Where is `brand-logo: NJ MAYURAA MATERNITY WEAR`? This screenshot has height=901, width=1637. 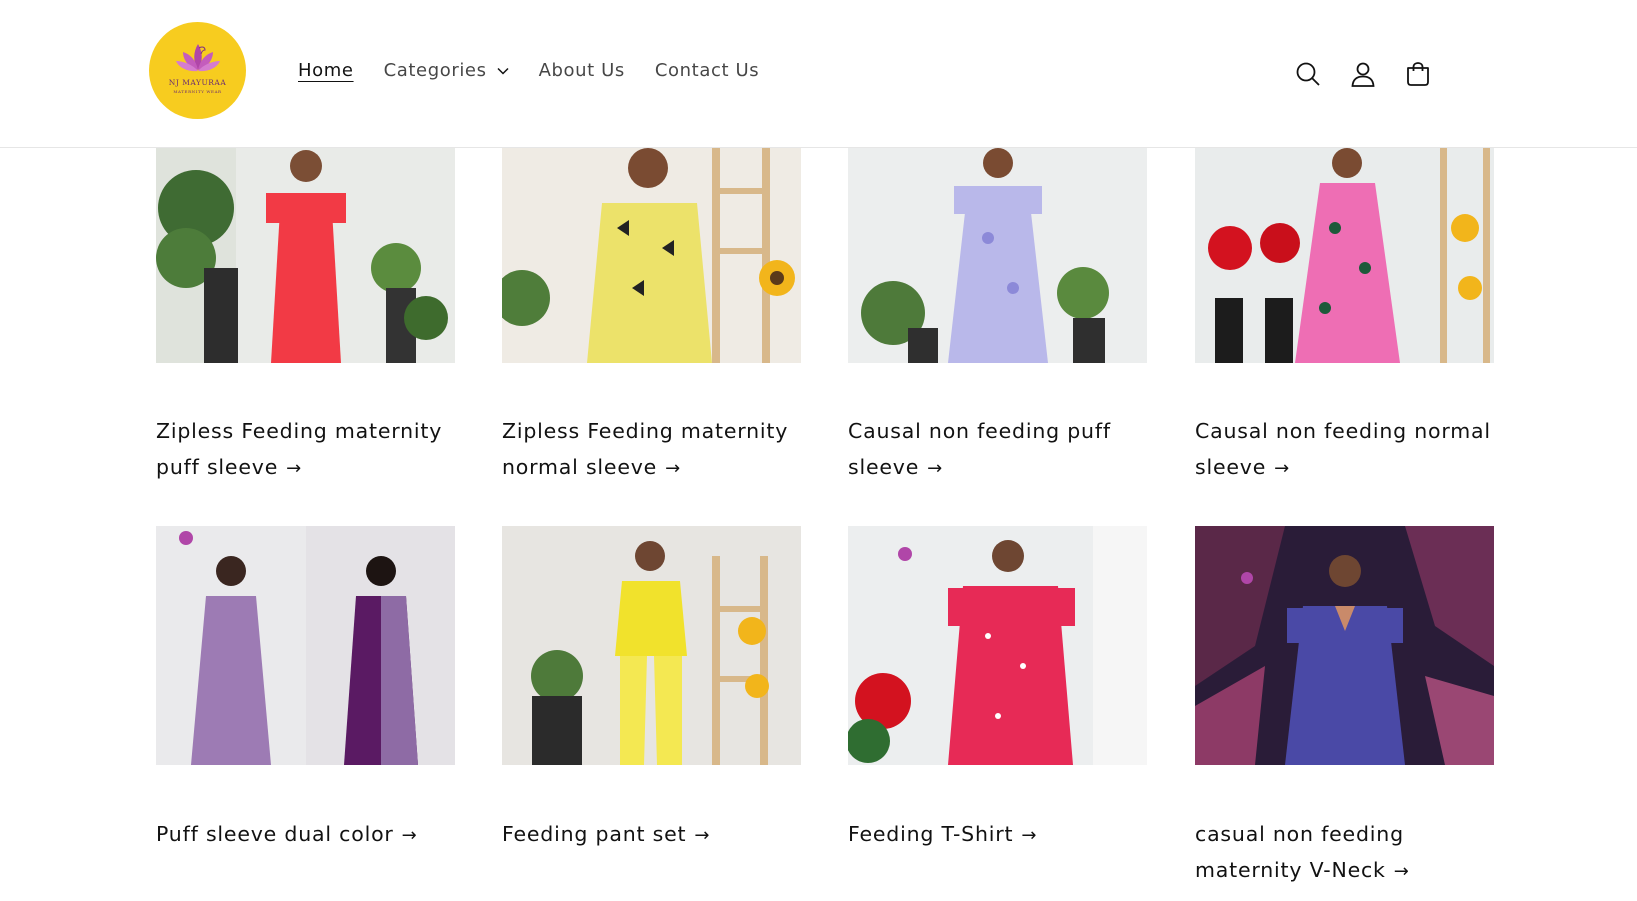
brand-logo: NJ MAYURAA MATERNITY WEAR is located at coordinates (197, 70).